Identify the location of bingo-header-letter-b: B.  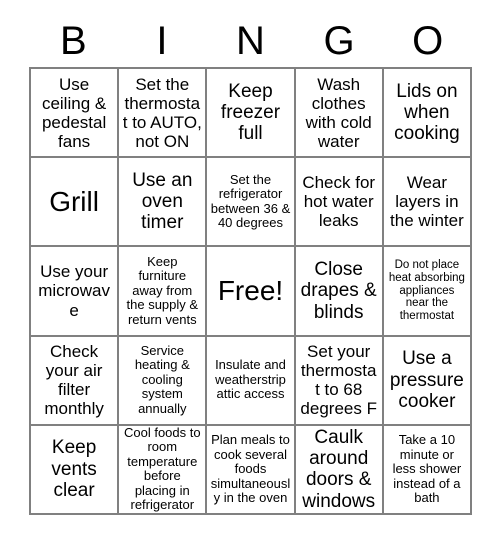
(73, 41).